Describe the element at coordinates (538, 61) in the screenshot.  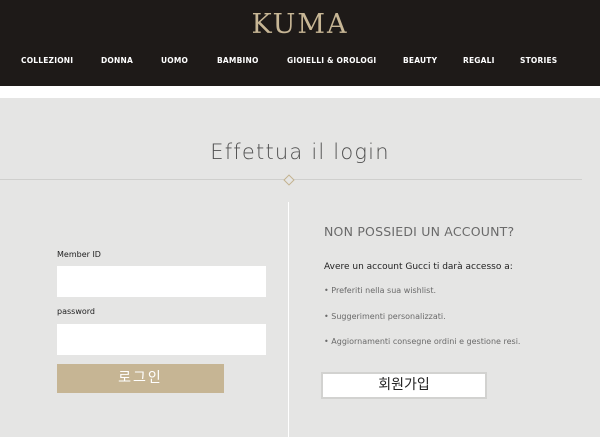
I see `nav-item-stories: STORIES` at that location.